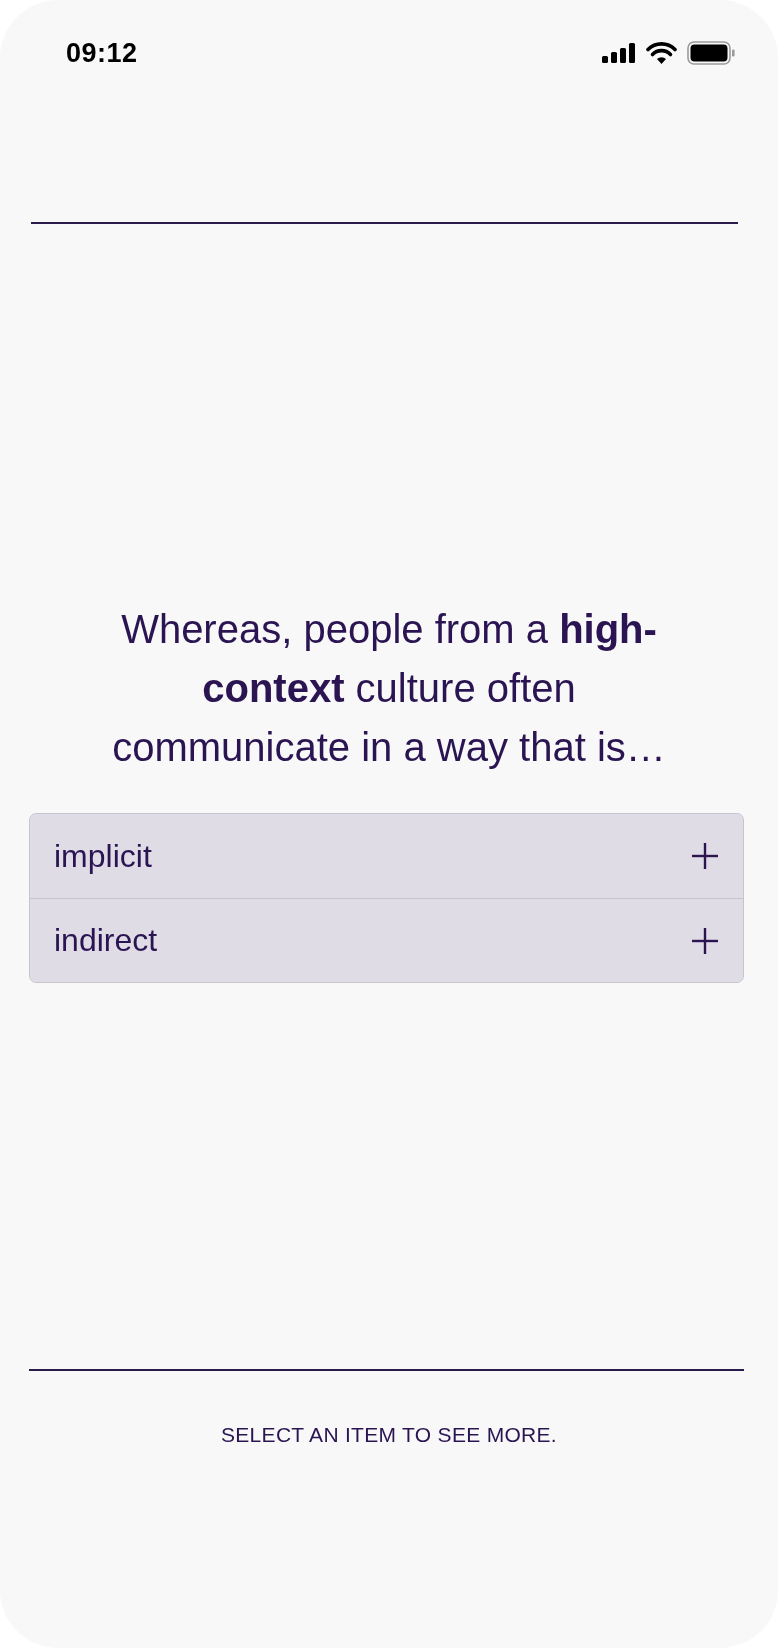 The height and width of the screenshot is (1648, 778). What do you see at coordinates (386, 940) in the screenshot?
I see `accordion-item: indirect` at bounding box center [386, 940].